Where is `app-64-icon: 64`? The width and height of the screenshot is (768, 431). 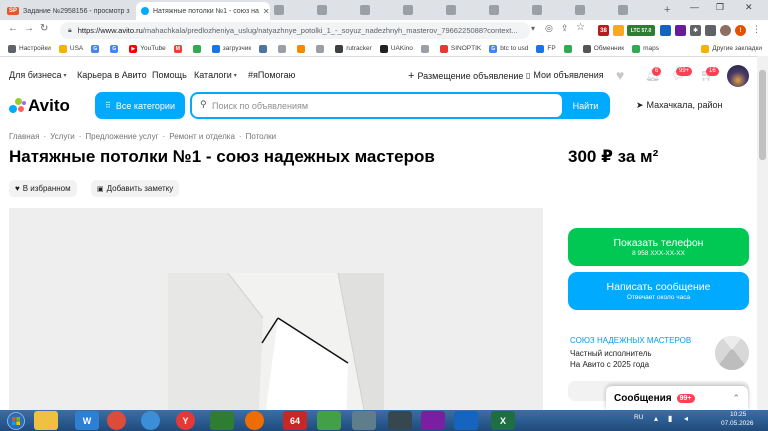 app-64-icon: 64 is located at coordinates (295, 420).